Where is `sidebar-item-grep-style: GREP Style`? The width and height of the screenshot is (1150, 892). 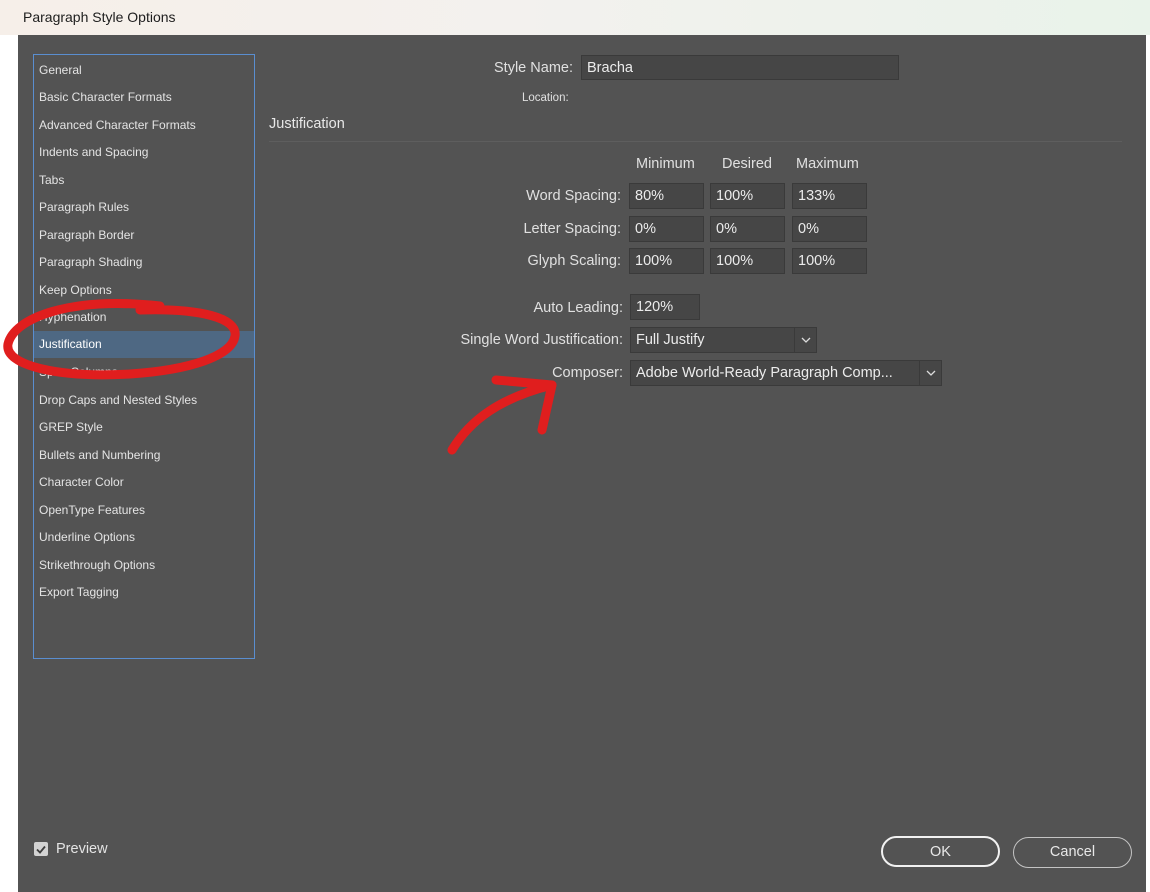 sidebar-item-grep-style: GREP Style is located at coordinates (144, 427).